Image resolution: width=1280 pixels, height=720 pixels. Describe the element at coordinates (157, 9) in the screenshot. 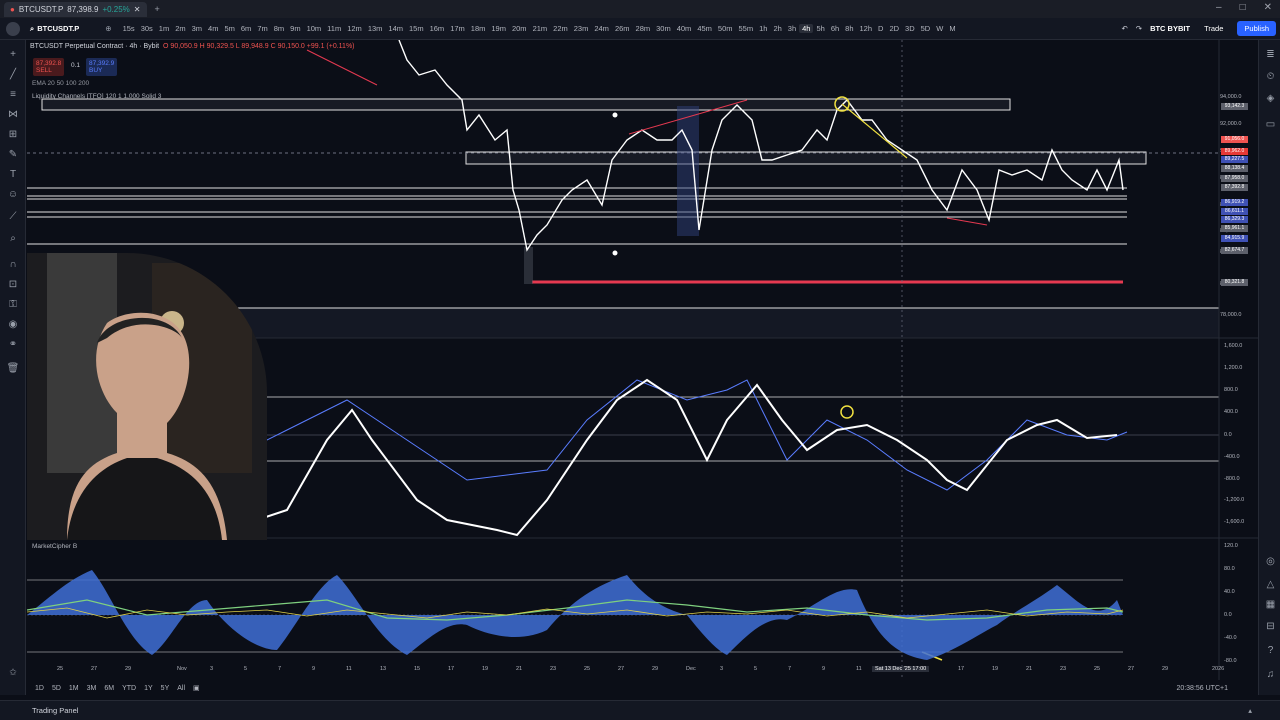

I see `new-tab-icon: +` at that location.